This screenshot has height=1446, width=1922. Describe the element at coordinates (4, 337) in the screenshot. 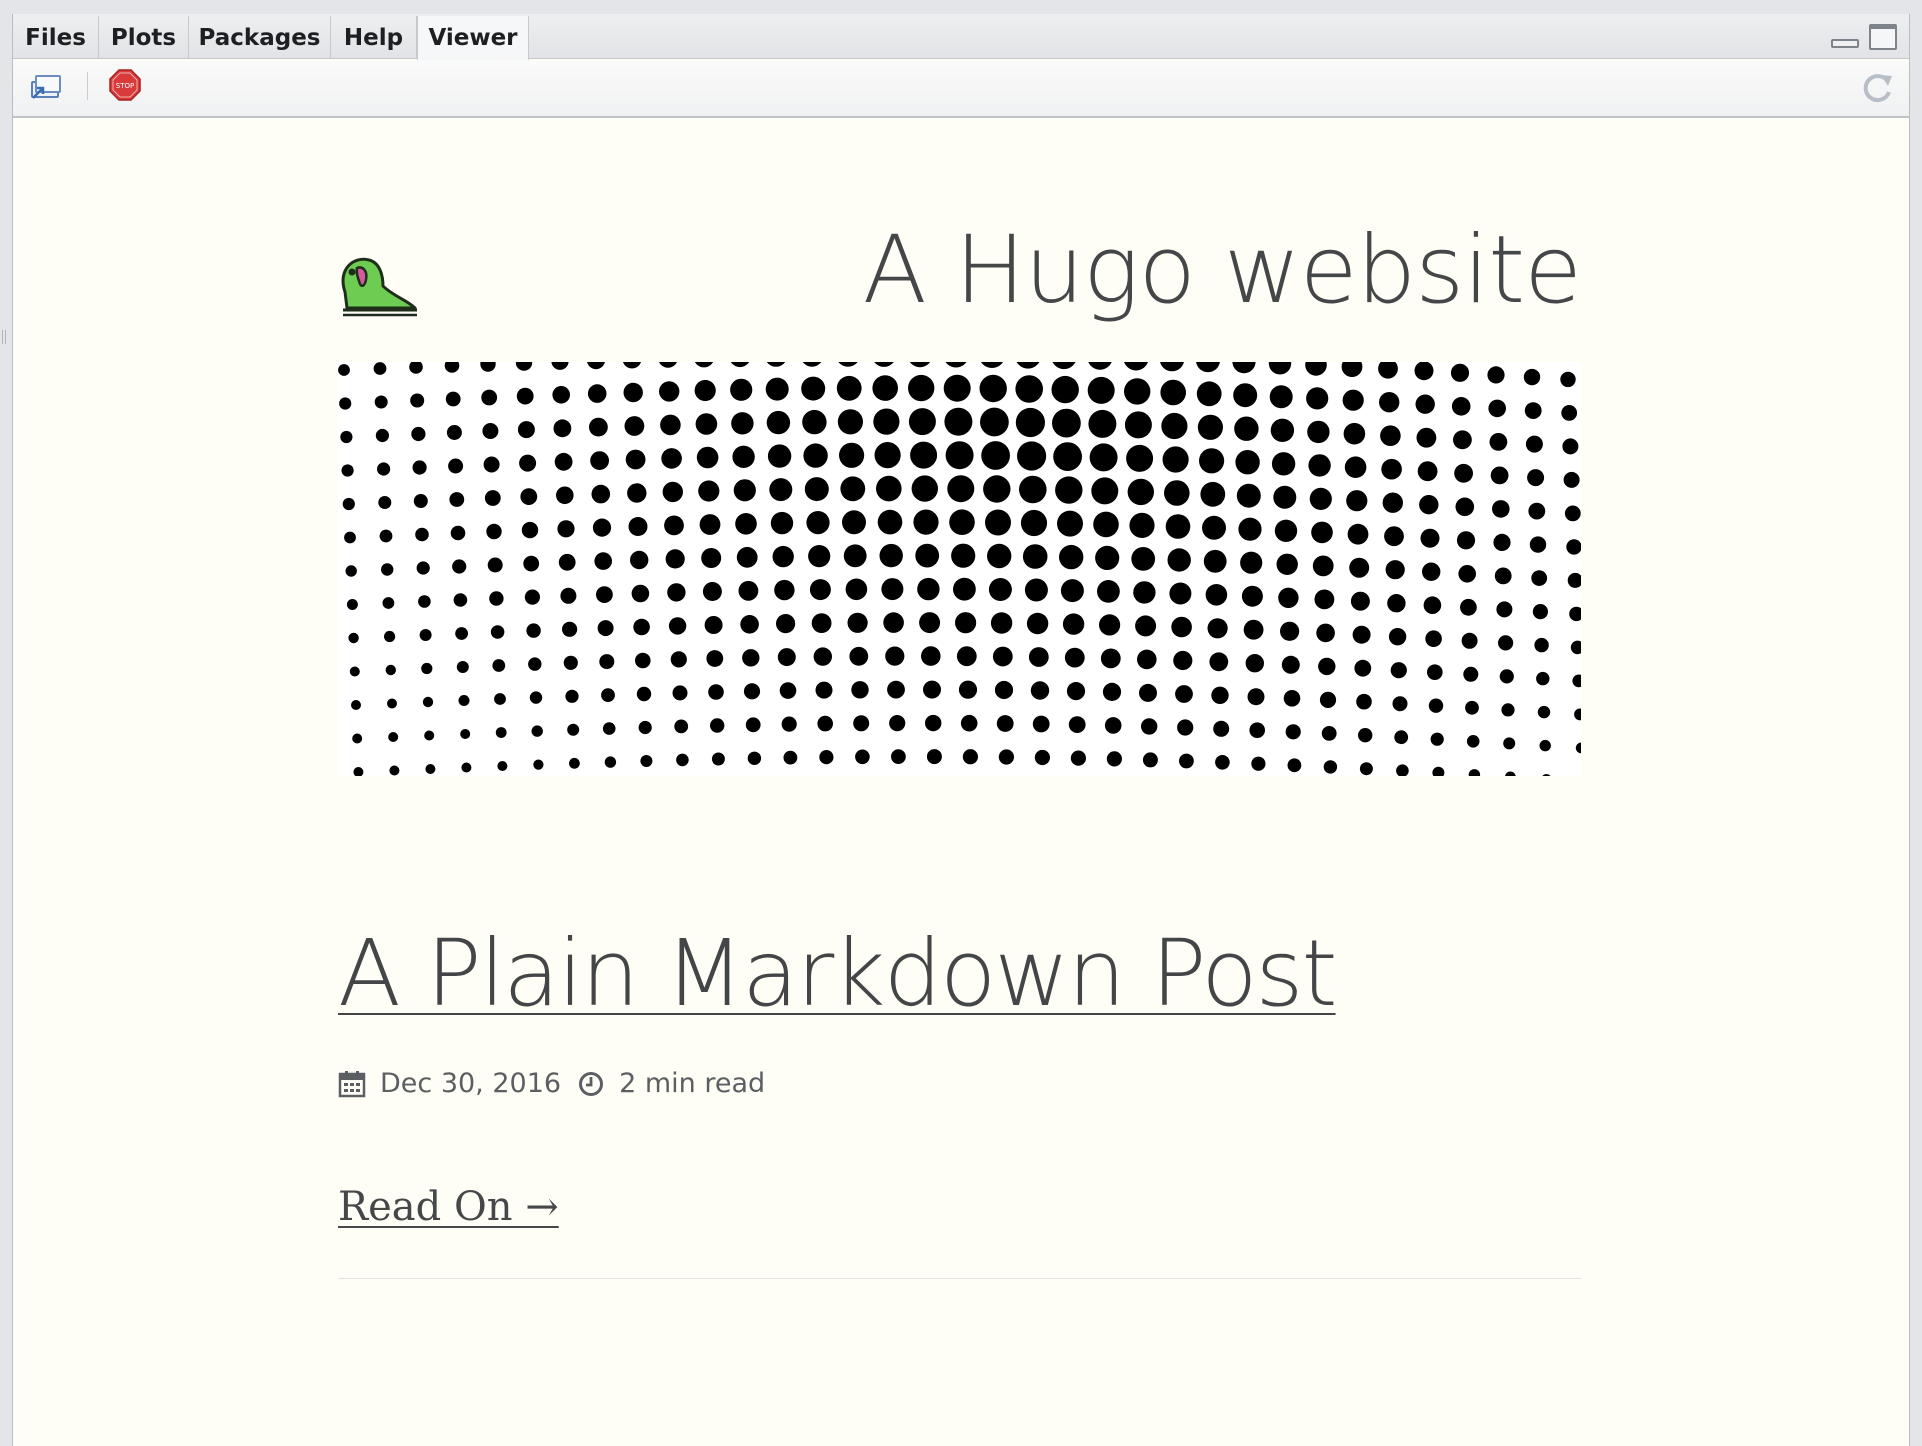

I see `pane-resize-grip` at that location.